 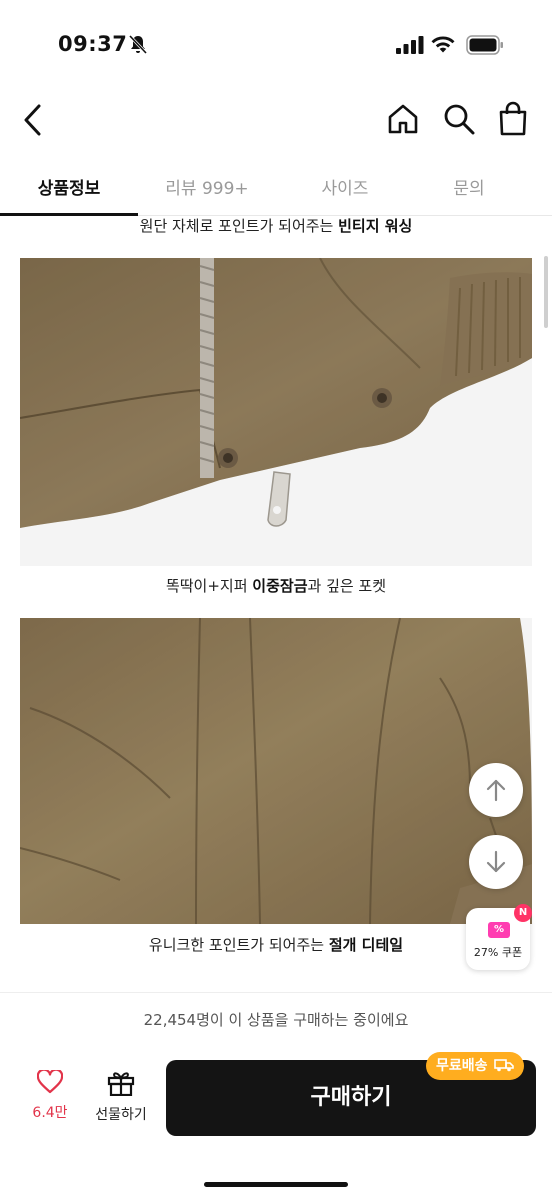 I want to click on caption-text: 똑딱이+지퍼, so click(x=209, y=586).